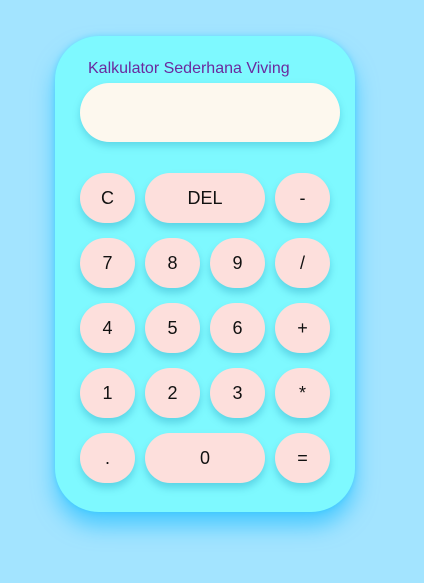  Describe the element at coordinates (107, 328) in the screenshot. I see `digit-4-button: 4` at that location.